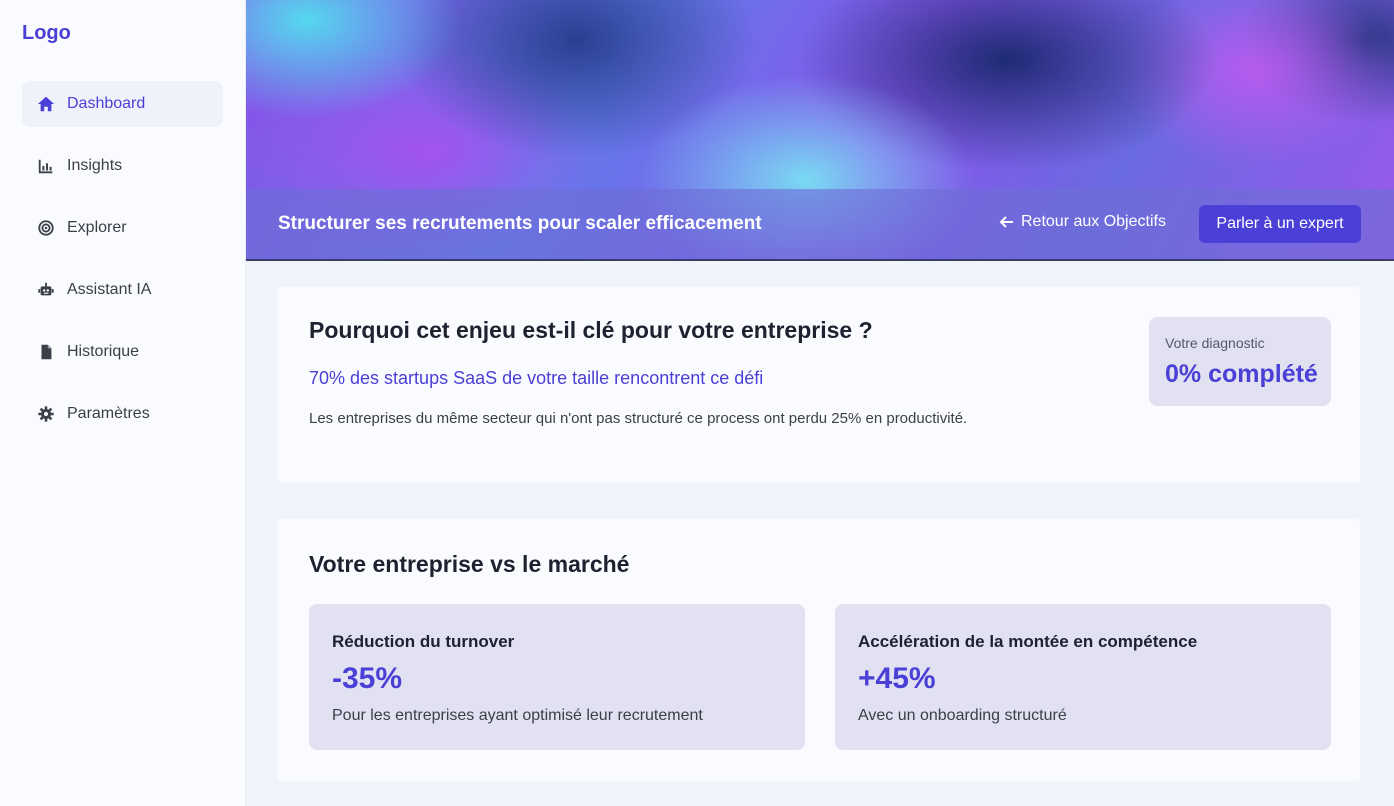  I want to click on home-icon, so click(46, 104).